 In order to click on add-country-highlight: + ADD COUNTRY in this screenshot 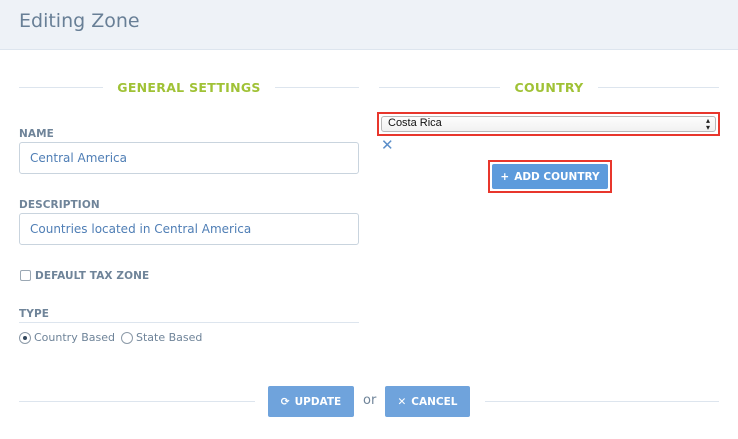, I will do `click(550, 176)`.